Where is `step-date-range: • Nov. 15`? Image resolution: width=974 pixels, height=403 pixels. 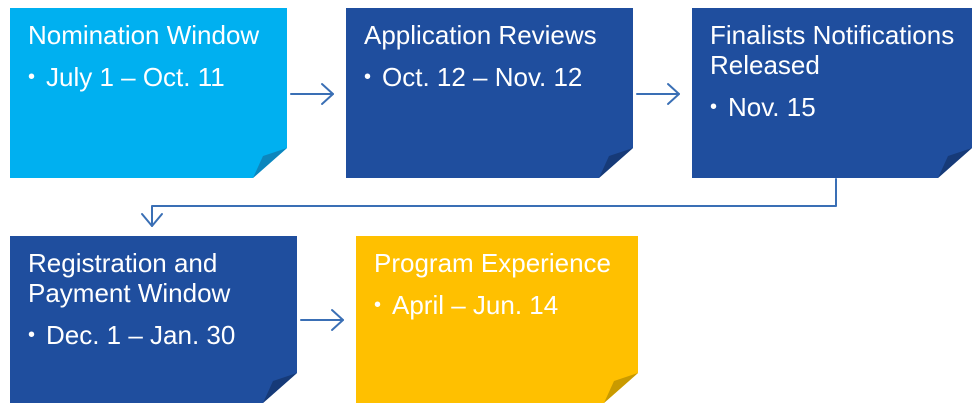 step-date-range: • Nov. 15 is located at coordinates (834, 107).